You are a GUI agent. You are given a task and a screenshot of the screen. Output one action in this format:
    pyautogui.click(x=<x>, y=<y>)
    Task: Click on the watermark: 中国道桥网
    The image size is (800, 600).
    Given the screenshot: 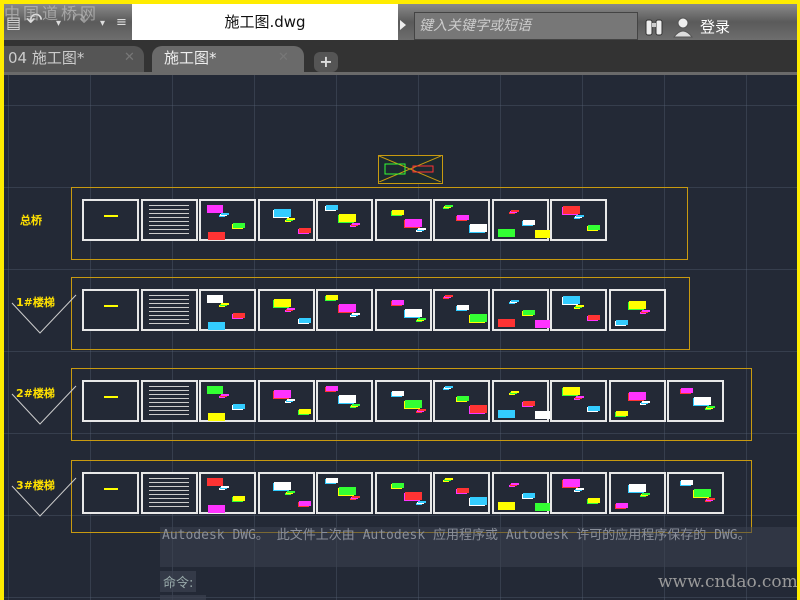 What is the action you would take?
    pyautogui.click(x=52, y=13)
    